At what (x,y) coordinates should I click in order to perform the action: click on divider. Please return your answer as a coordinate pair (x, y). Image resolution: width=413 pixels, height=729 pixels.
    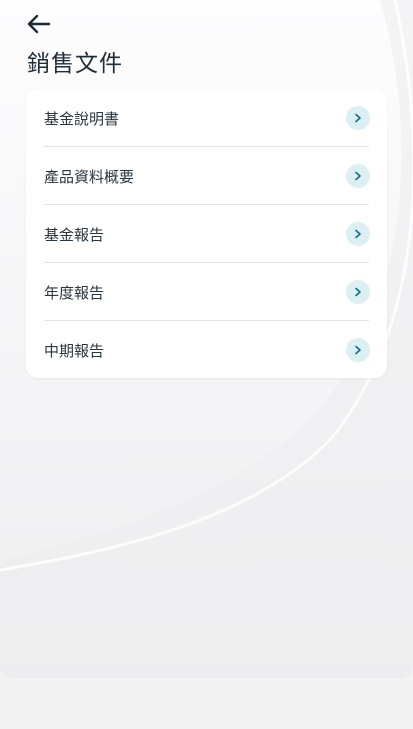
    Looking at the image, I should click on (206, 378).